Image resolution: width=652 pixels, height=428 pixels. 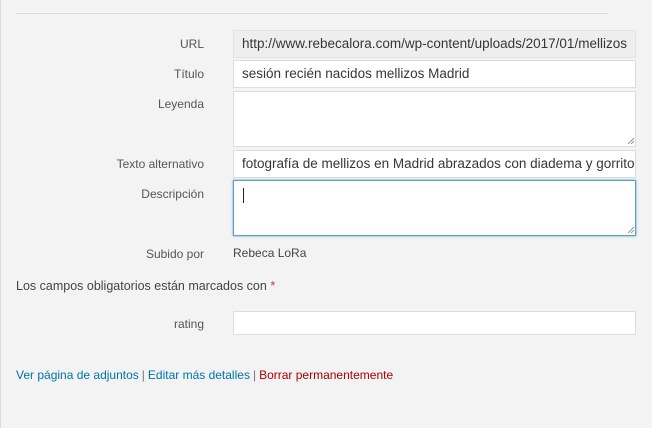 I want to click on rating-label: rating, so click(x=188, y=324).